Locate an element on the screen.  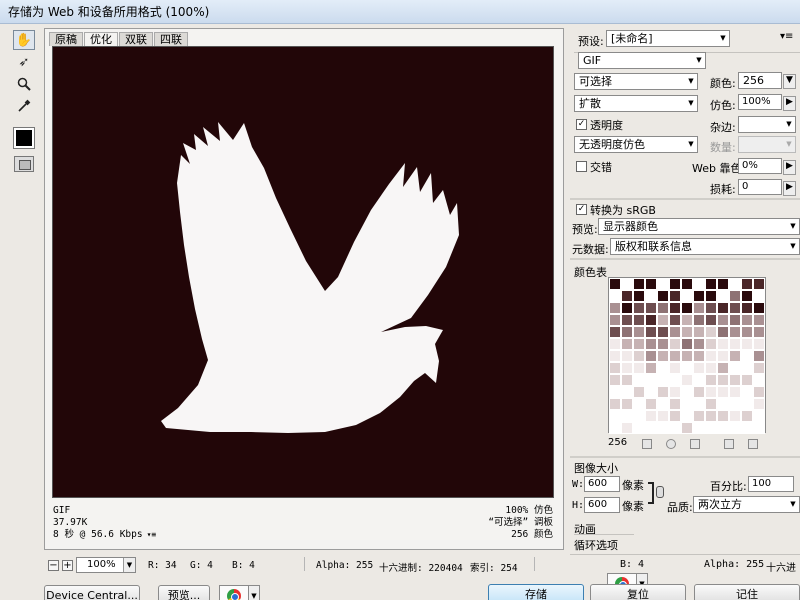
map-to-transparent-icon is located at coordinates (647, 444).